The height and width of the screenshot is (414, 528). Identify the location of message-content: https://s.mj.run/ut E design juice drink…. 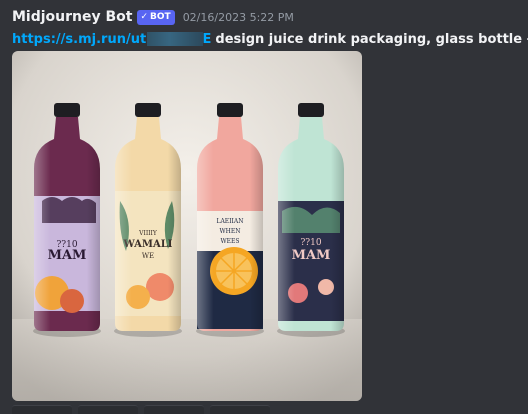
(270, 39).